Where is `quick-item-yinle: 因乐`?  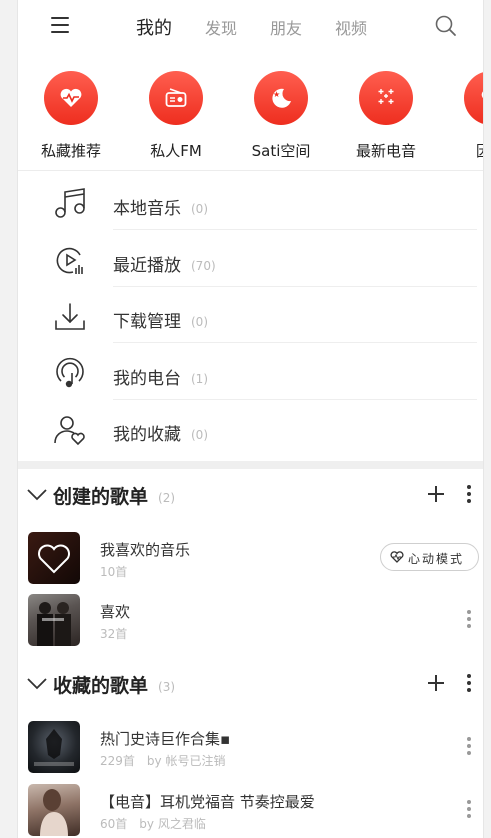 quick-item-yinle: 因乐 is located at coordinates (464, 115).